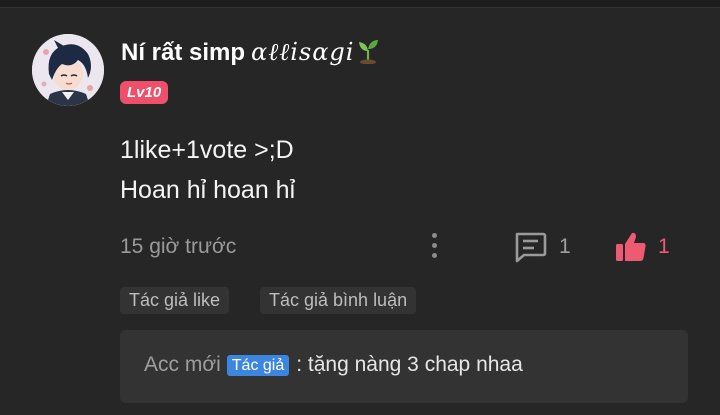  I want to click on like-button: 1, so click(642, 247).